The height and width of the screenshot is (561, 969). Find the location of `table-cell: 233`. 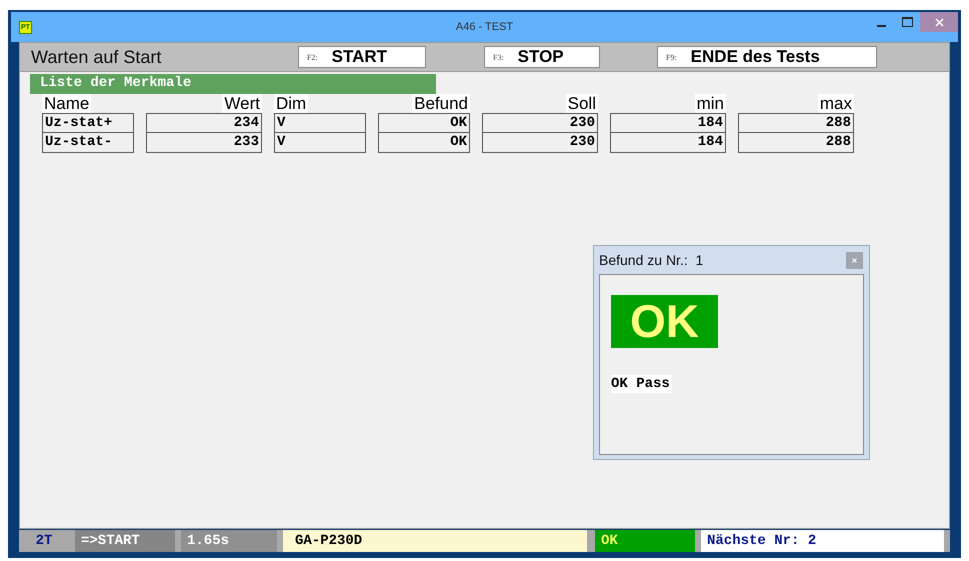

table-cell: 233 is located at coordinates (204, 143).